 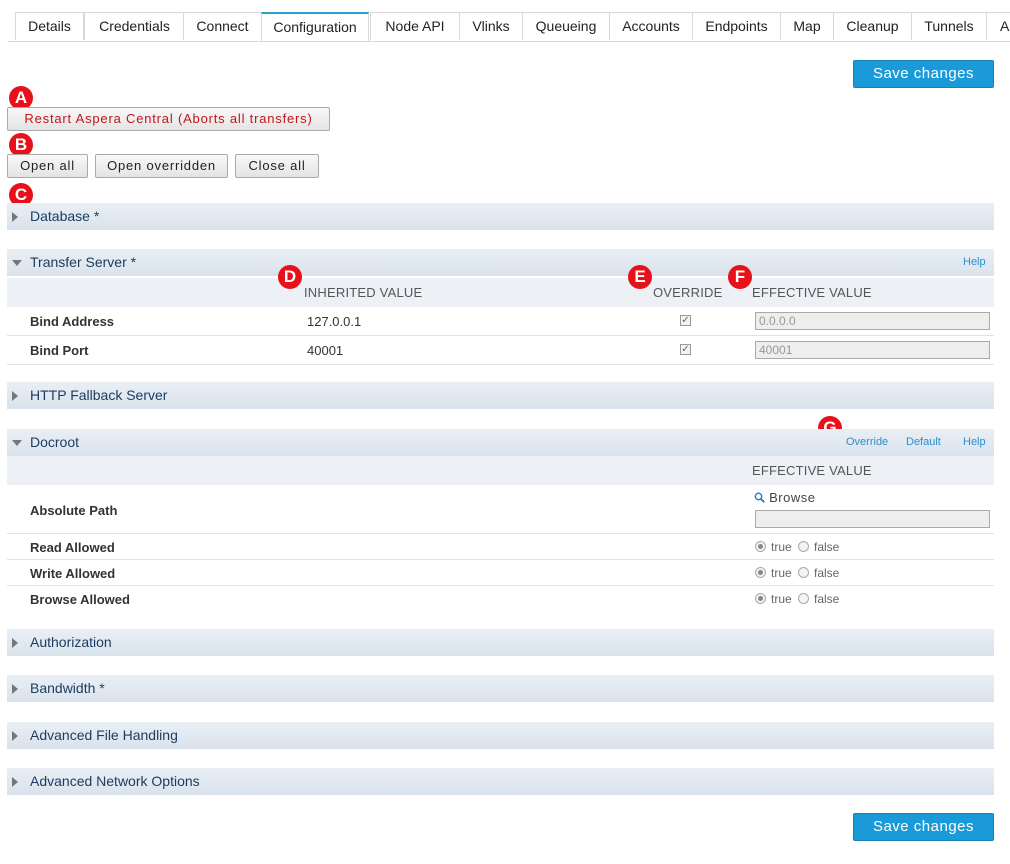 What do you see at coordinates (49, 26) in the screenshot?
I see `tab-details: Details` at bounding box center [49, 26].